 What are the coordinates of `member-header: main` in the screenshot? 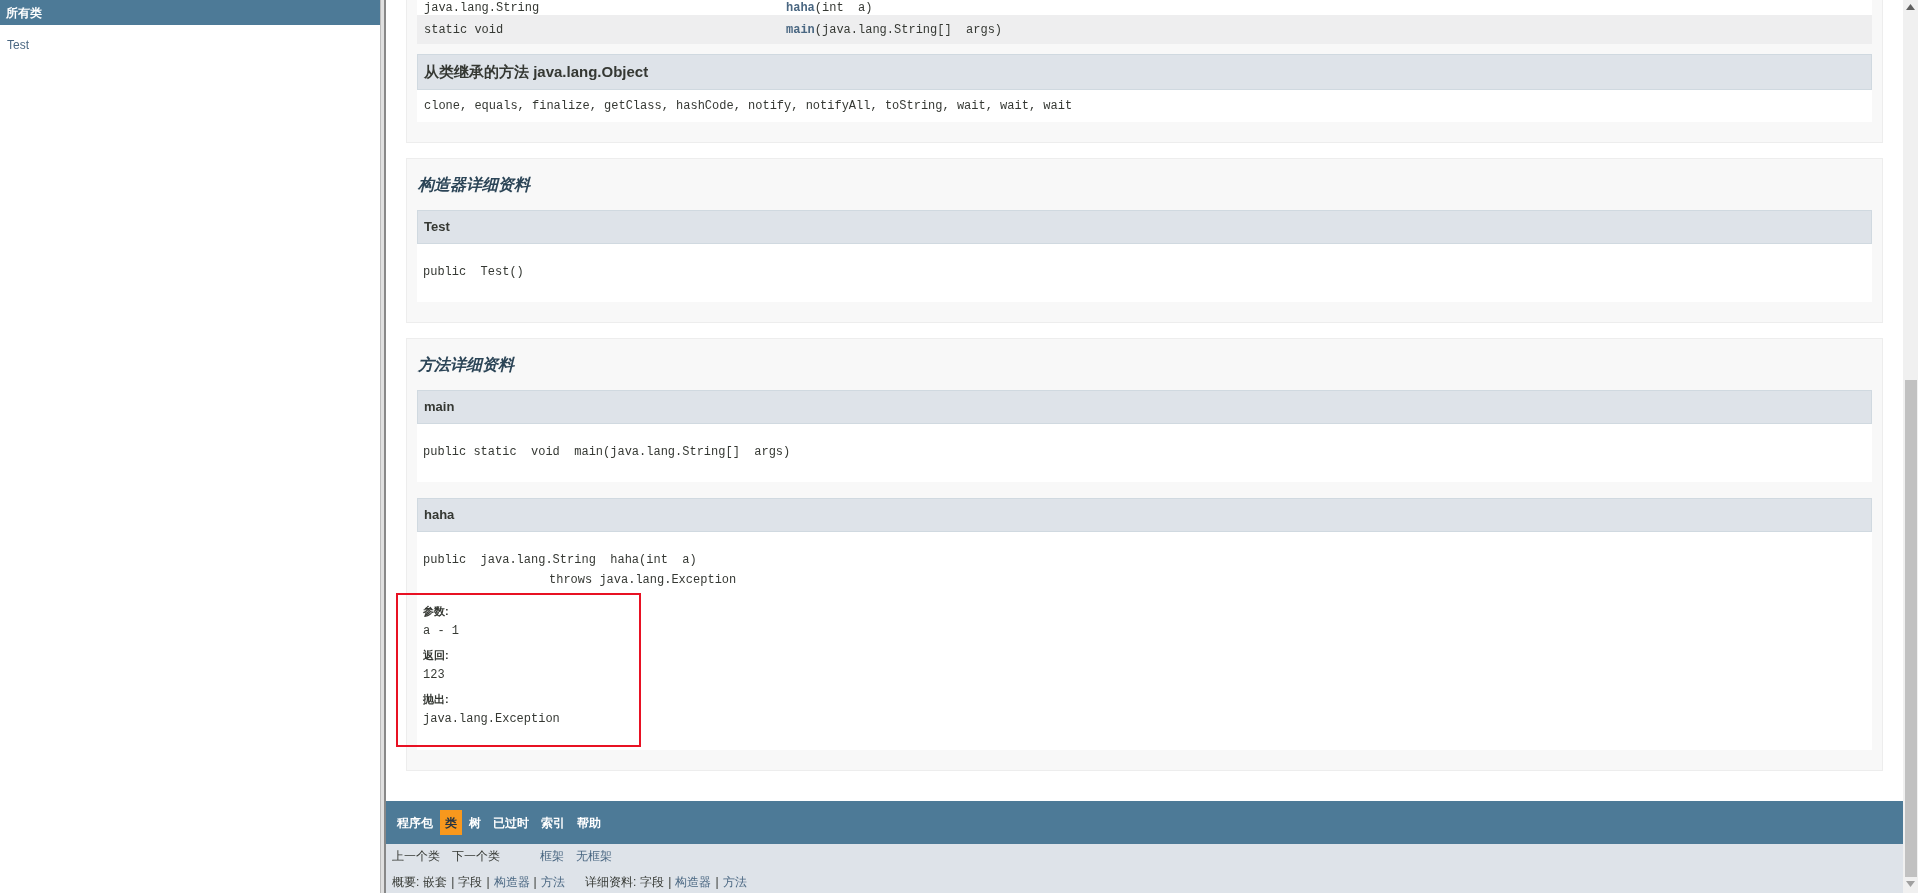 It's located at (1144, 407).